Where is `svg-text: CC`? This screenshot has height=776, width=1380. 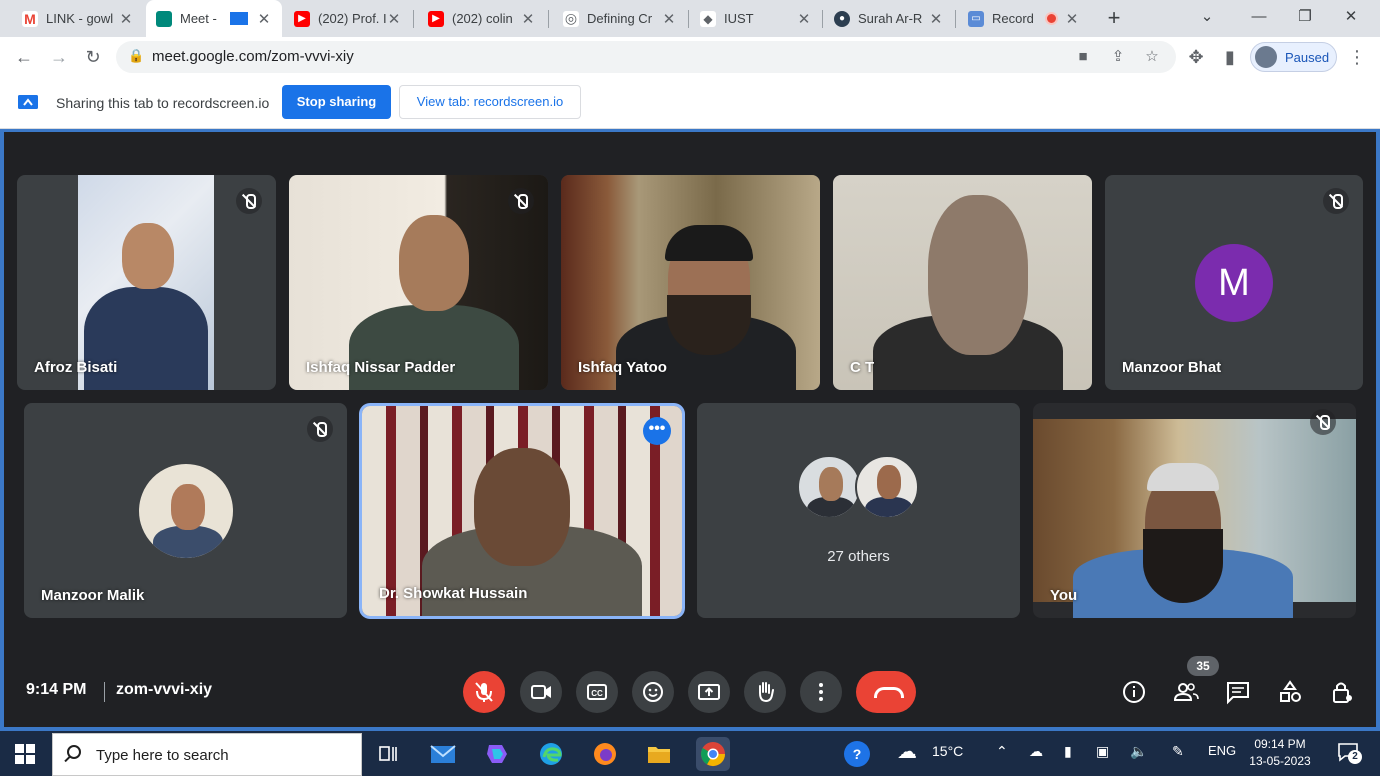
svg-text: CC is located at coordinates (597, 693).